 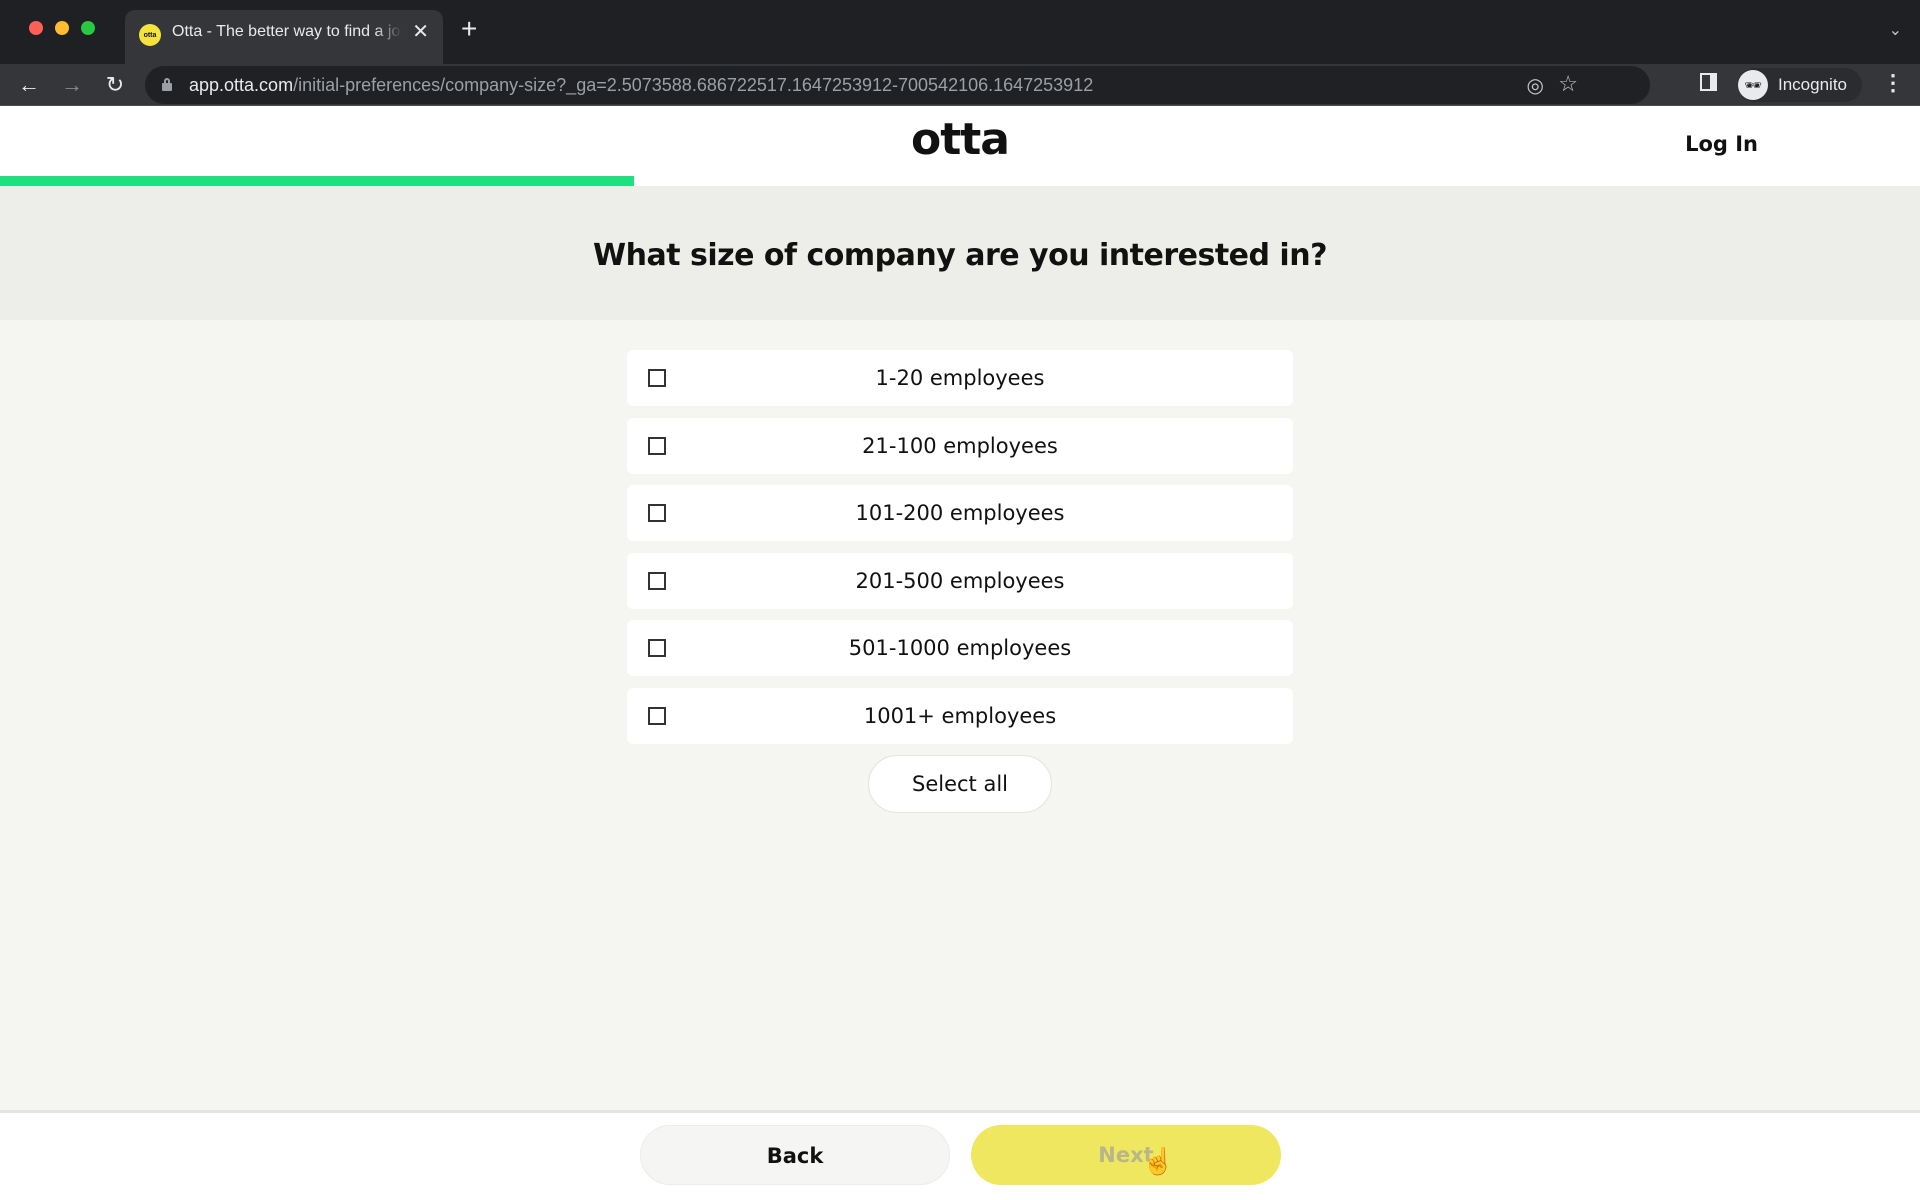 I want to click on footer-nav: Back Next, so click(x=960, y=1155).